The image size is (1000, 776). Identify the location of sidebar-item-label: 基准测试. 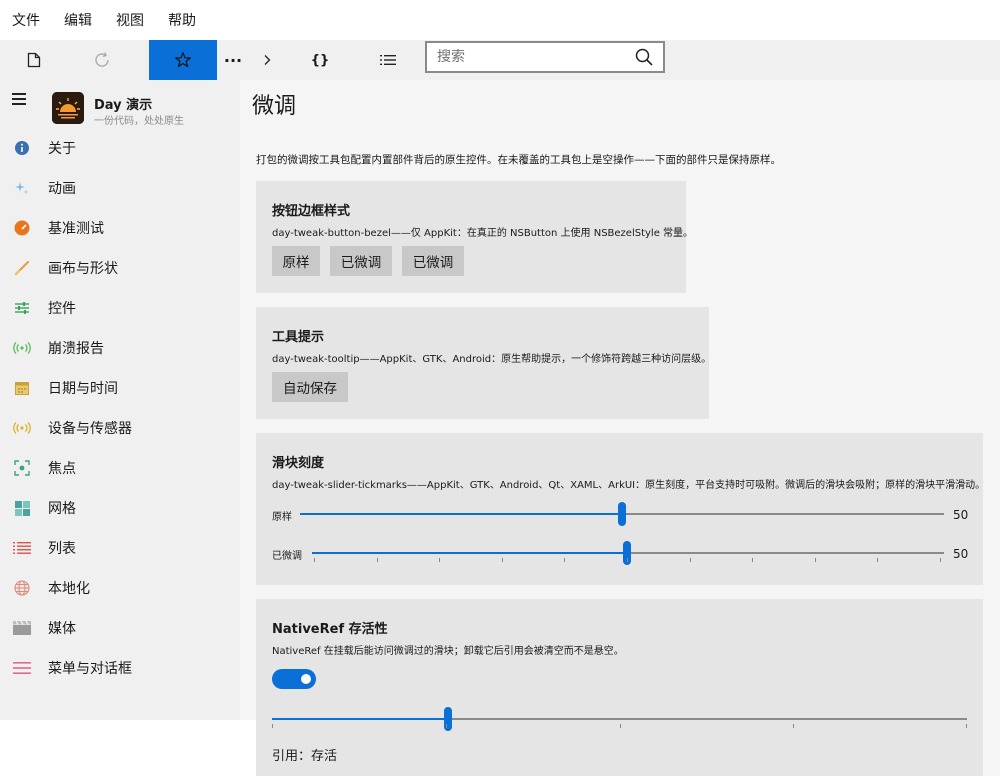
(76, 229).